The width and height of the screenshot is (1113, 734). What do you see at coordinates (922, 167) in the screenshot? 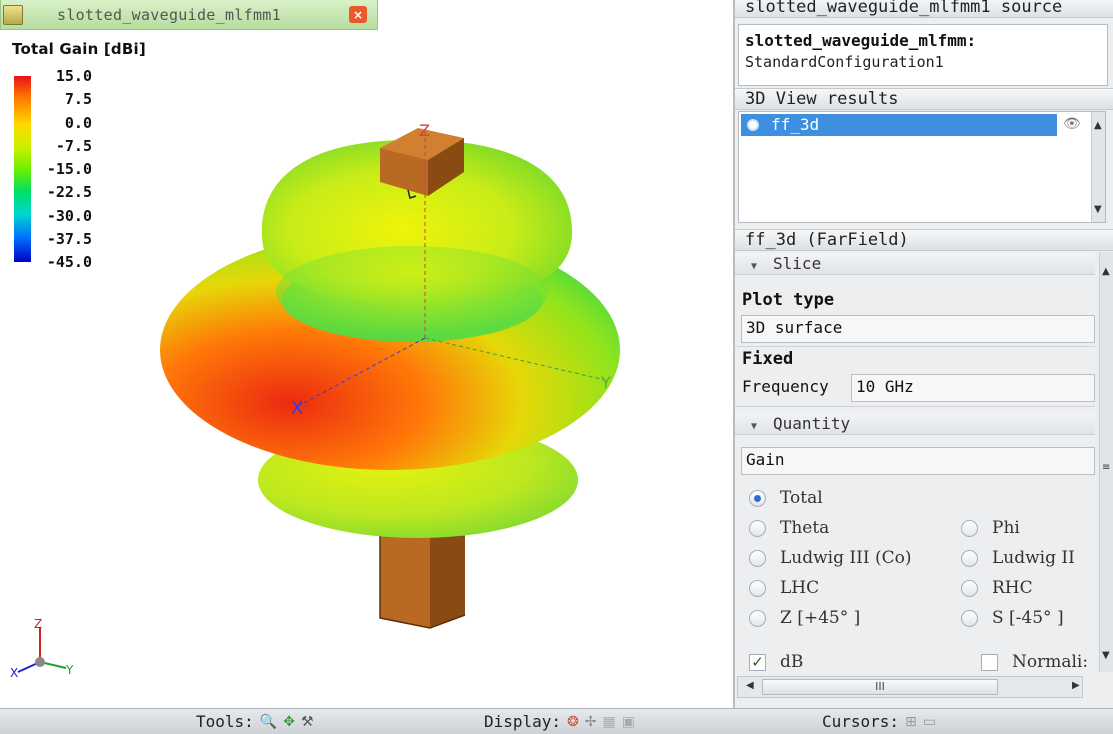
I see `results-list: ff_3d 👁 ▲ ▼` at bounding box center [922, 167].